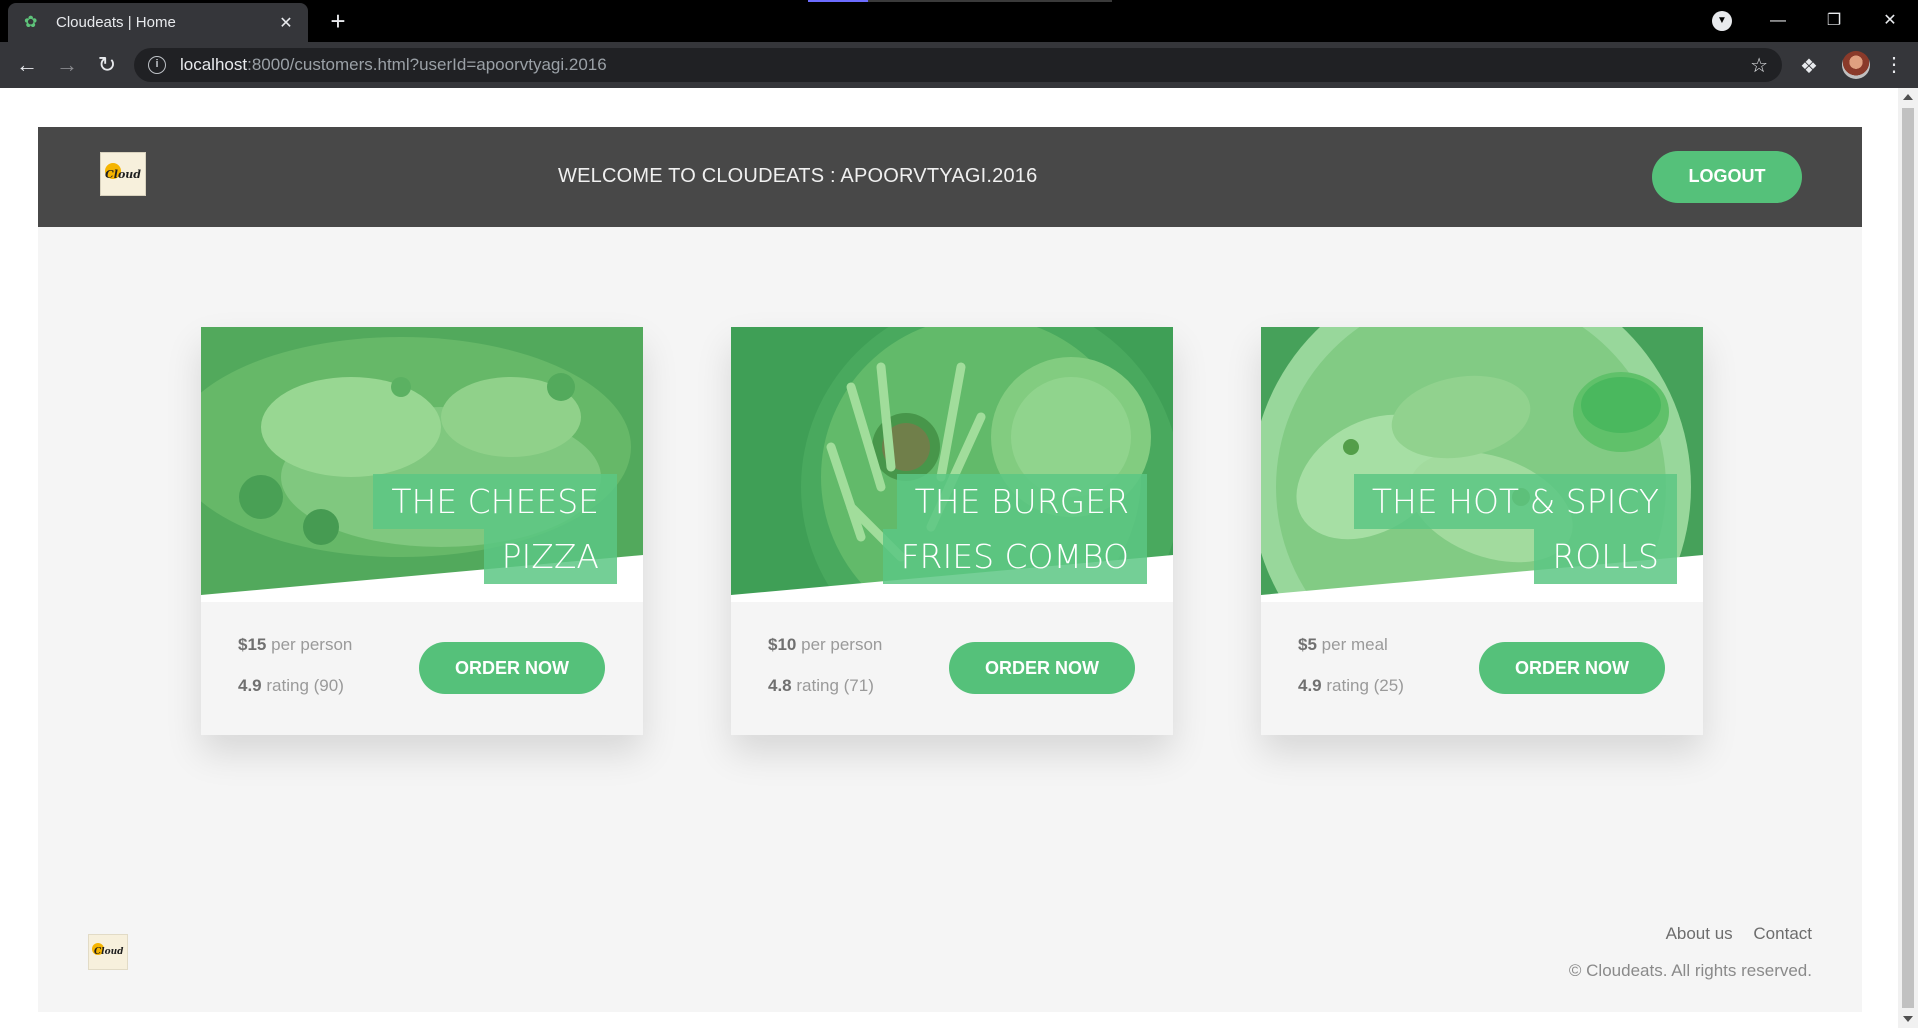 The height and width of the screenshot is (1028, 1918). I want to click on extensions-puzzle-icon: ❖, so click(1809, 66).